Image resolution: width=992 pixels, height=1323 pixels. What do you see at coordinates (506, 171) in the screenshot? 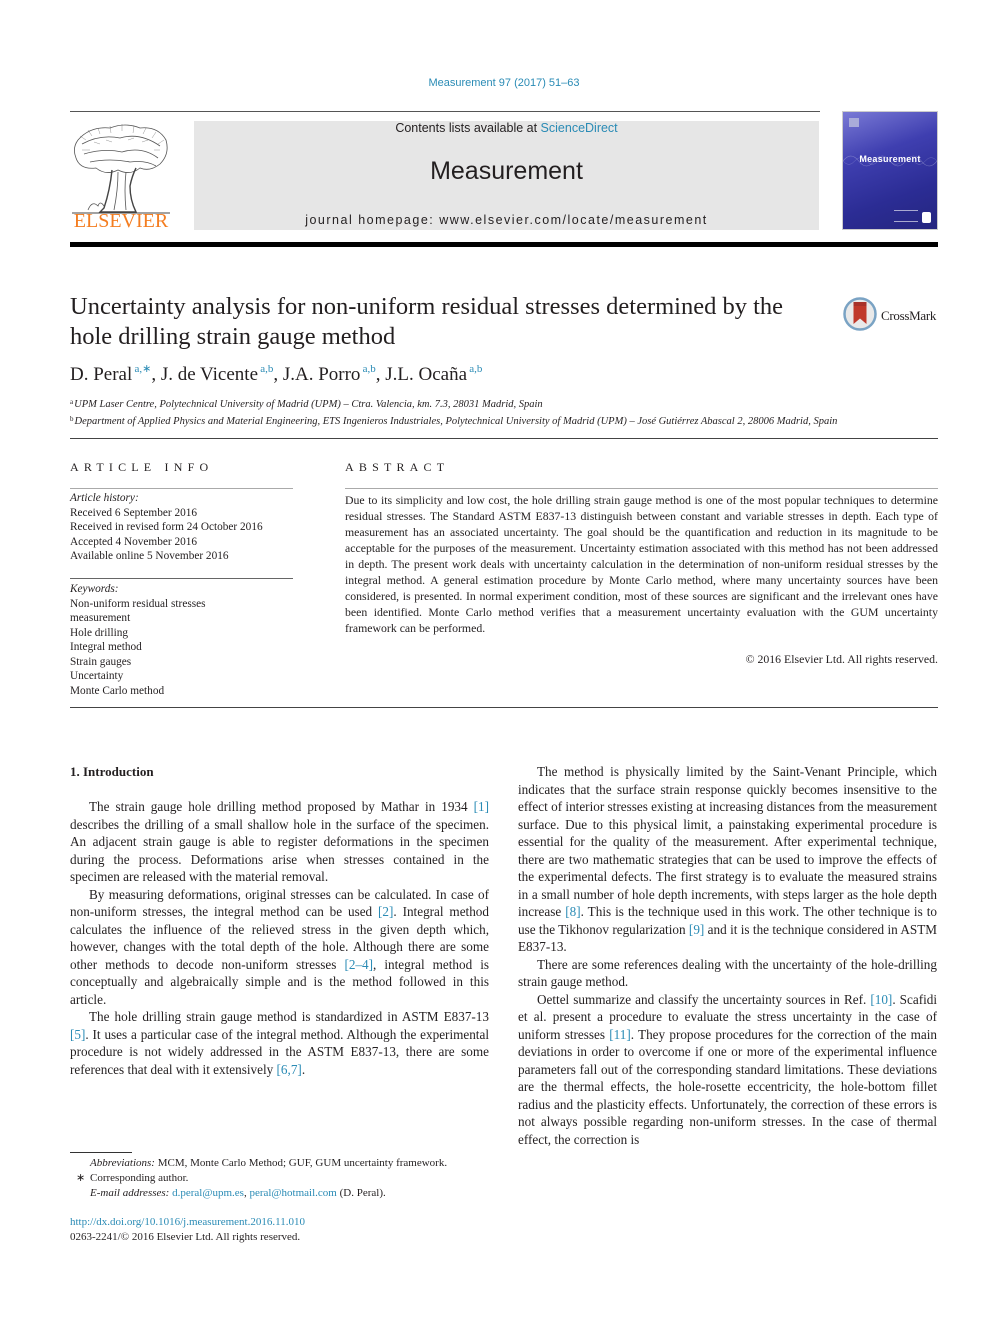
I see `journal-title: Measurement` at bounding box center [506, 171].